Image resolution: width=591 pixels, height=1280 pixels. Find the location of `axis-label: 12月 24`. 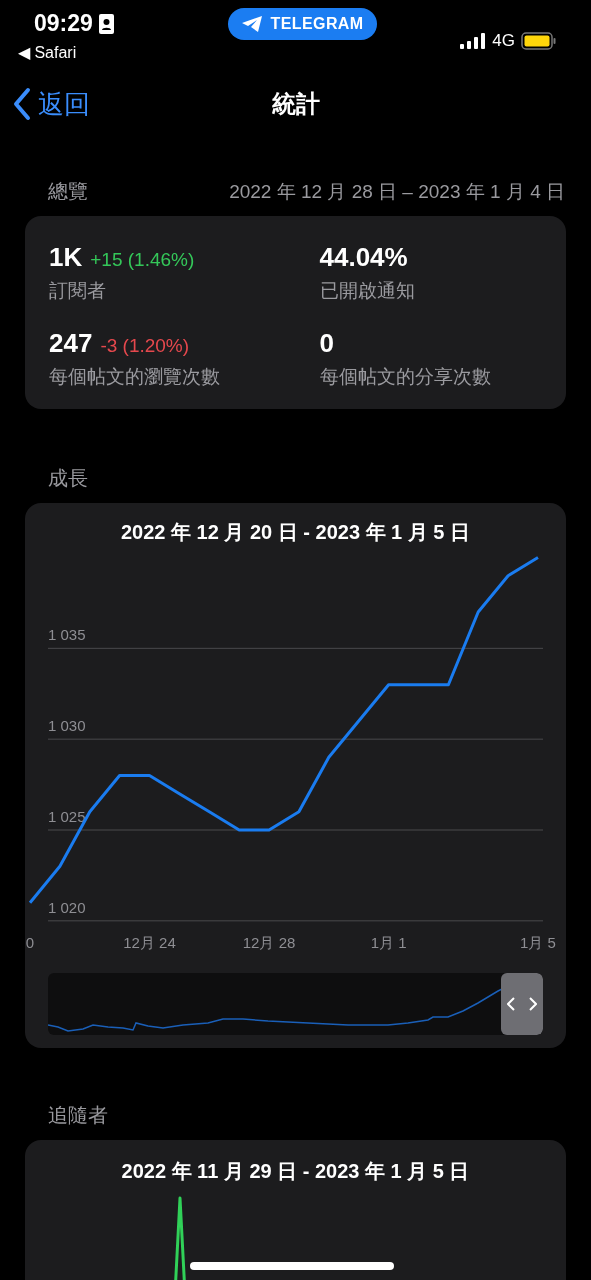

axis-label: 12月 24 is located at coordinates (149, 942).